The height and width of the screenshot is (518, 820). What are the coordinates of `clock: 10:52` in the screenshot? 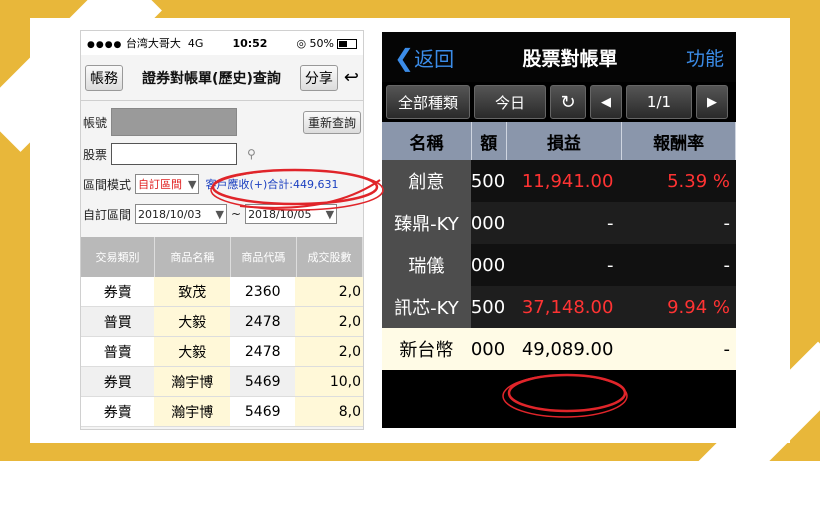 It's located at (250, 43).